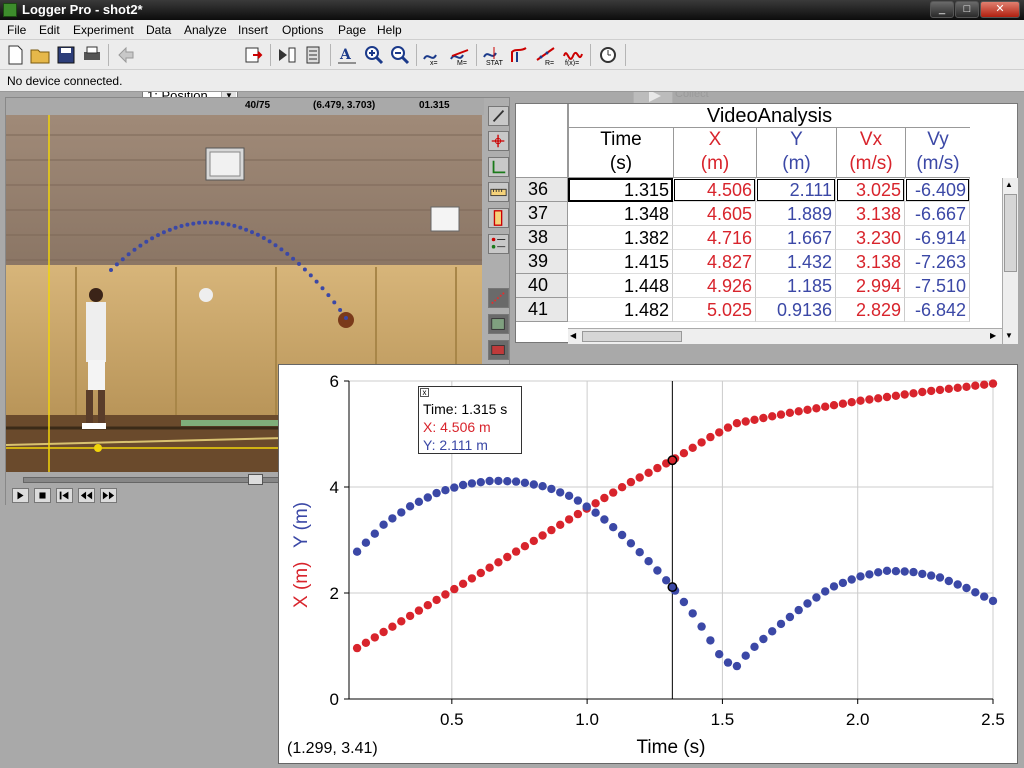  What do you see at coordinates (460, 55) in the screenshot?
I see `tangent-icon: M=` at bounding box center [460, 55].